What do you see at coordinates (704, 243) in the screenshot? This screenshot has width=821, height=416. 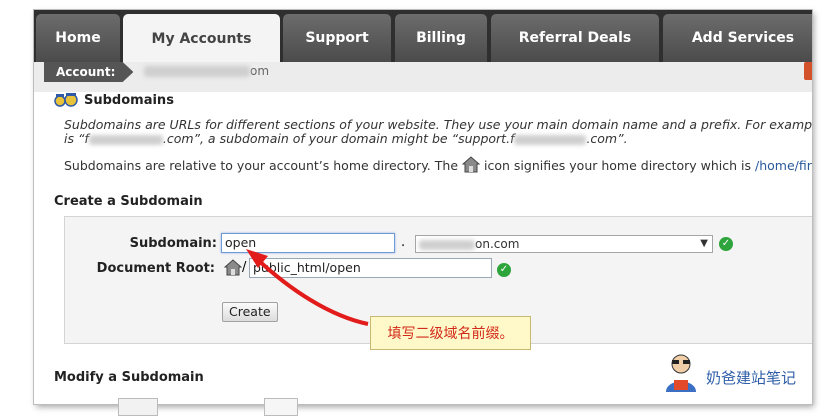 I see `chevron-down-icon: ▼` at bounding box center [704, 243].